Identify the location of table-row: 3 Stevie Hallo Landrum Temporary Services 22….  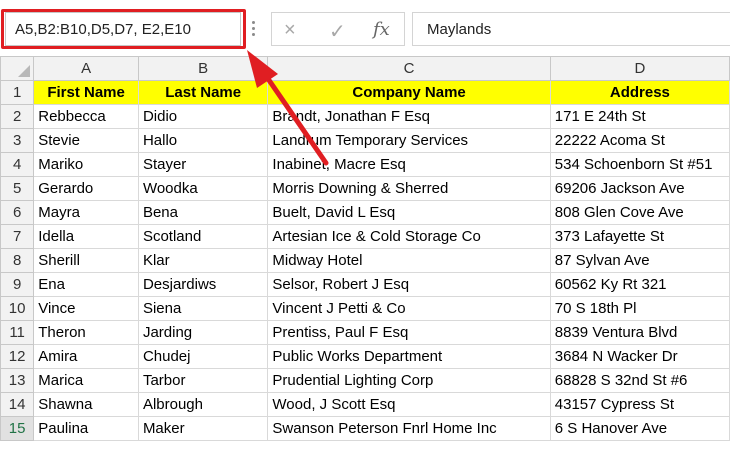
(365, 140).